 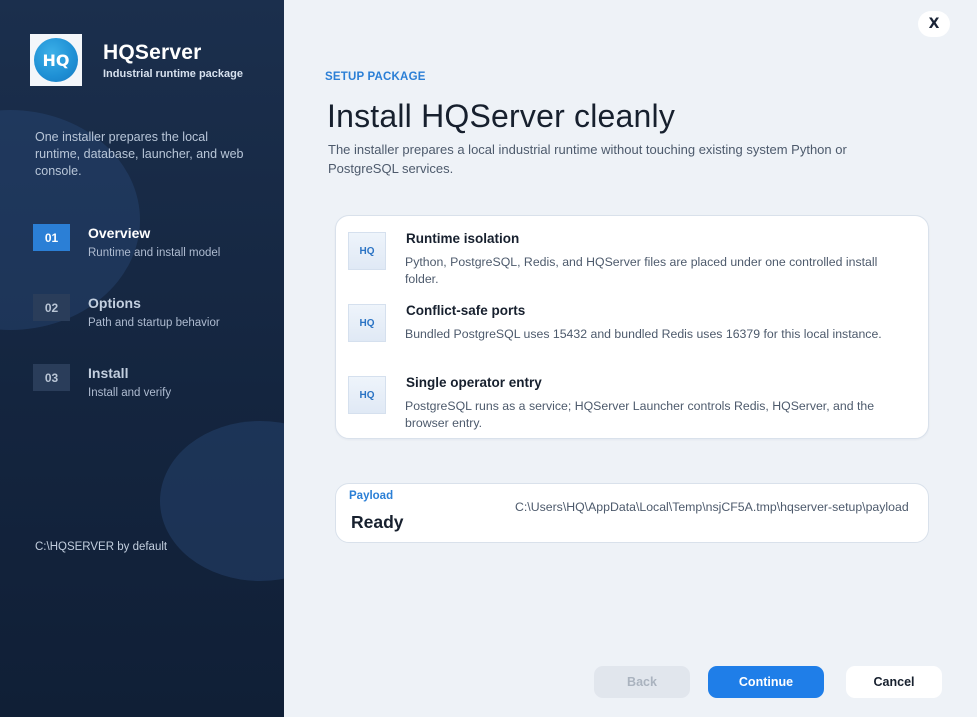 What do you see at coordinates (642, 682) in the screenshot?
I see `back-button: Back` at bounding box center [642, 682].